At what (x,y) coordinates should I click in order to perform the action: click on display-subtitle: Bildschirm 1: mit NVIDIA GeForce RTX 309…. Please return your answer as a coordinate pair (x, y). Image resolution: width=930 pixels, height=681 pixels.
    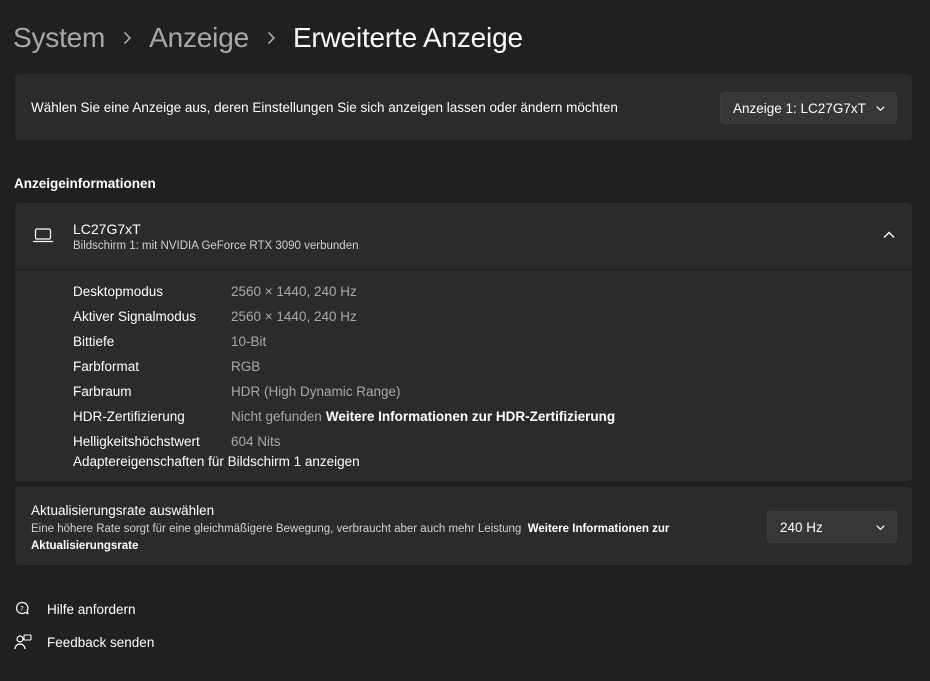
    Looking at the image, I should click on (216, 246).